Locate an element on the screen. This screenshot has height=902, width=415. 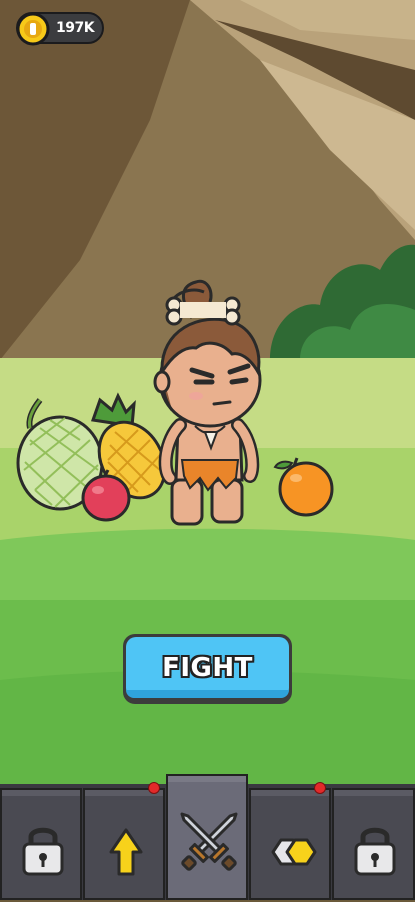
crossed-swords-icon is located at coordinates (209, 841).